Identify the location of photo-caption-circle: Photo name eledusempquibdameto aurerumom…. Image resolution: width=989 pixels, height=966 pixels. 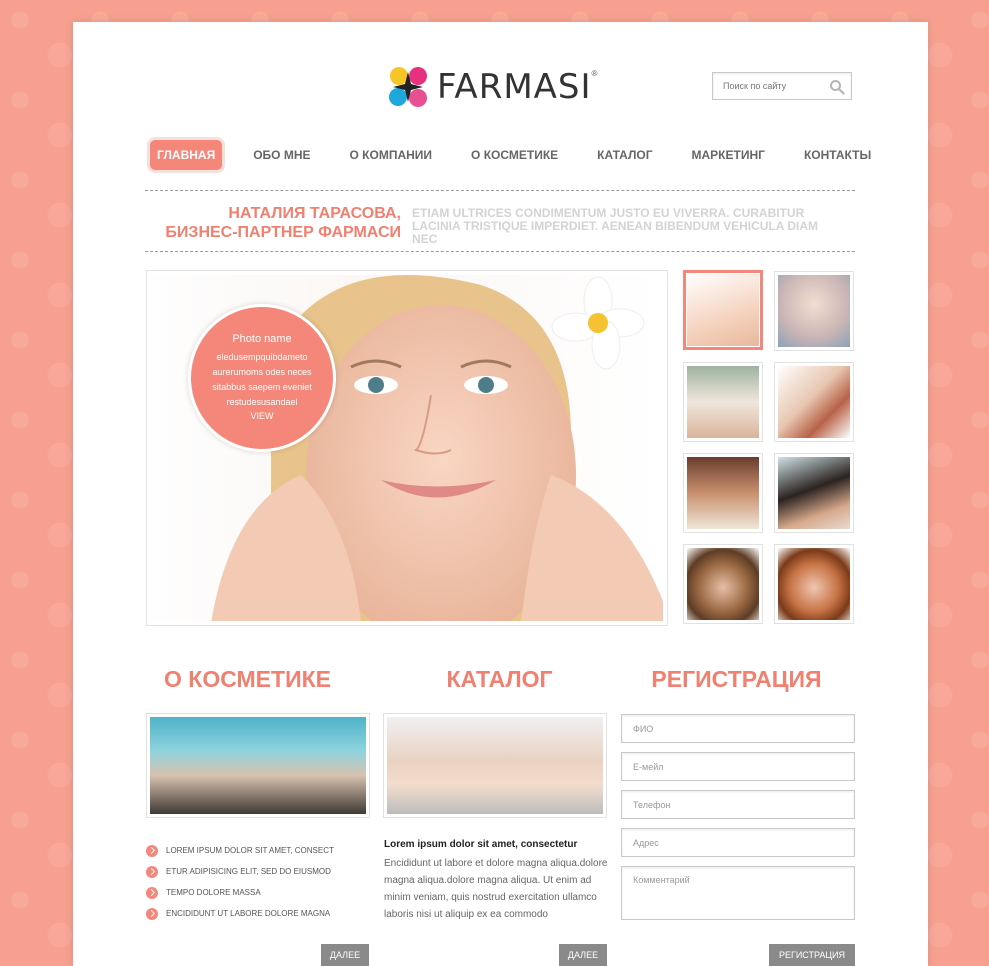
(262, 378).